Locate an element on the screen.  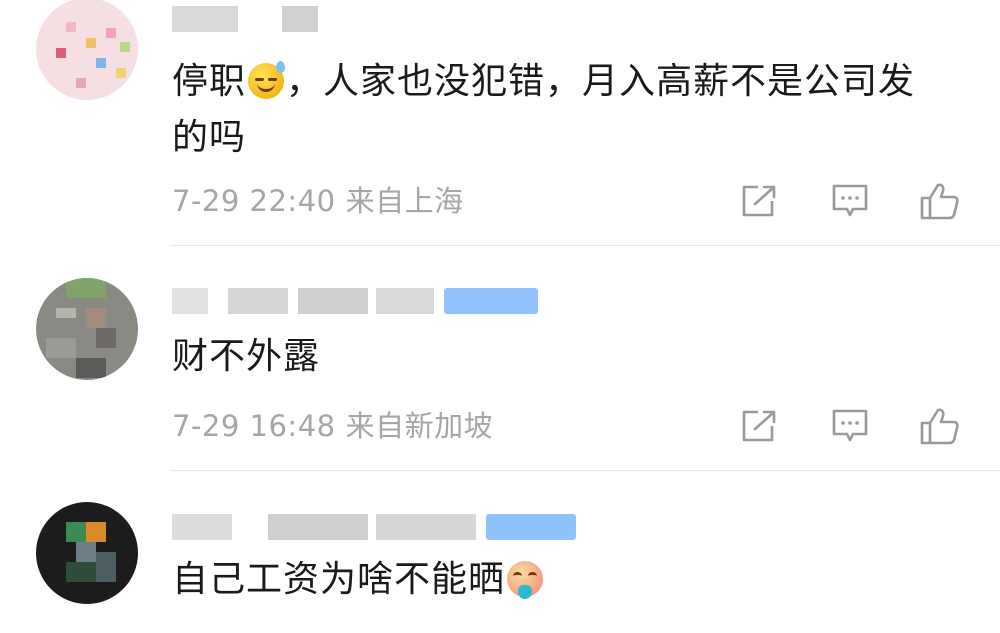
comment-time: 7-29 16:48 is located at coordinates (254, 426).